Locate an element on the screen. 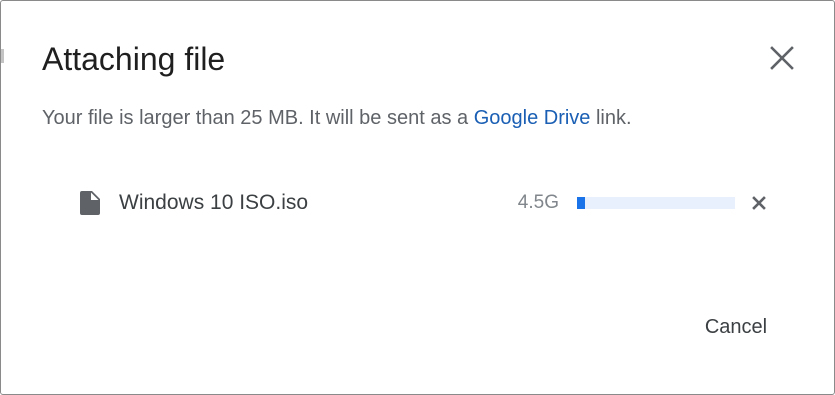  google-drive-link: Google Drive is located at coordinates (532, 118).